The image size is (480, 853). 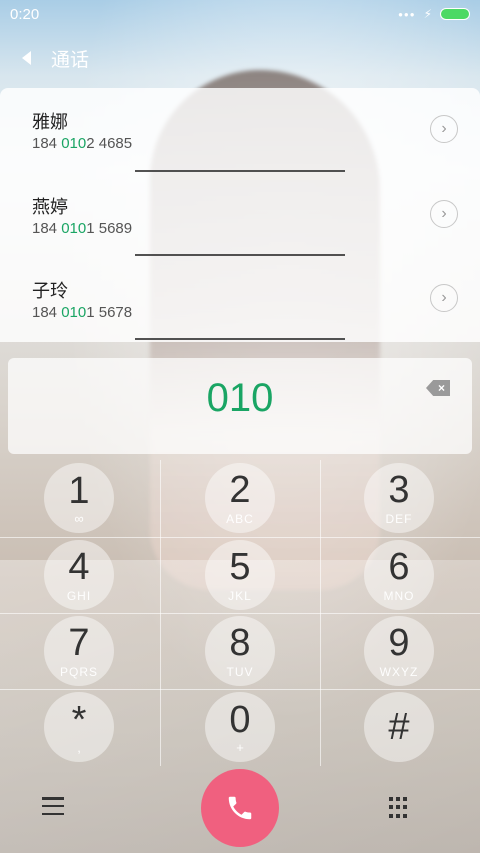 I want to click on contact-name: 子玲, so click(x=50, y=291).